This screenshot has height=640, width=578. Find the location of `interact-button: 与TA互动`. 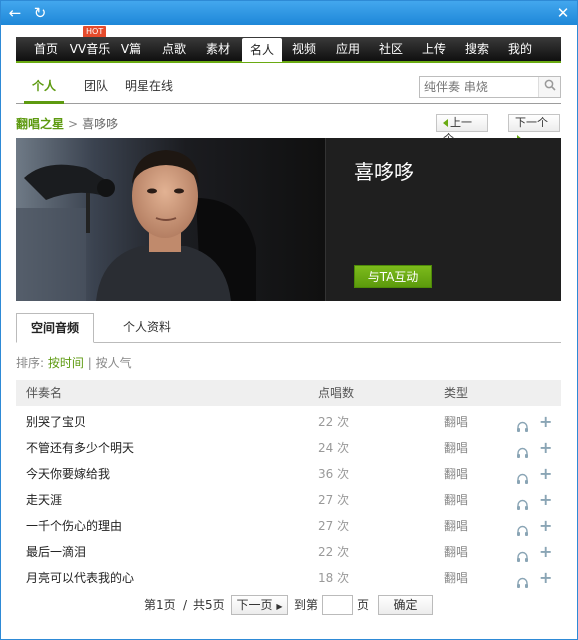

interact-button: 与TA互动 is located at coordinates (393, 276).